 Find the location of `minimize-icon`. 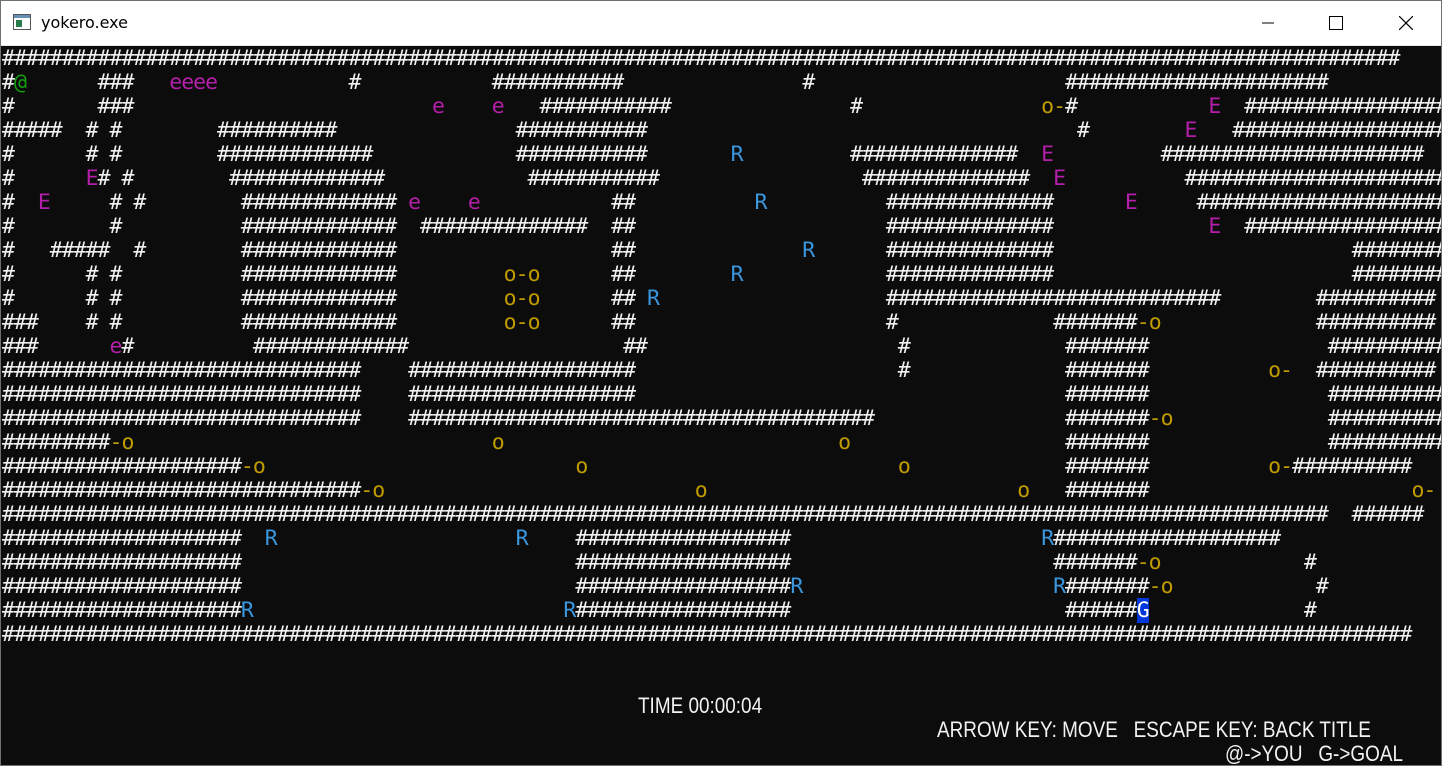

minimize-icon is located at coordinates (1268, 23).